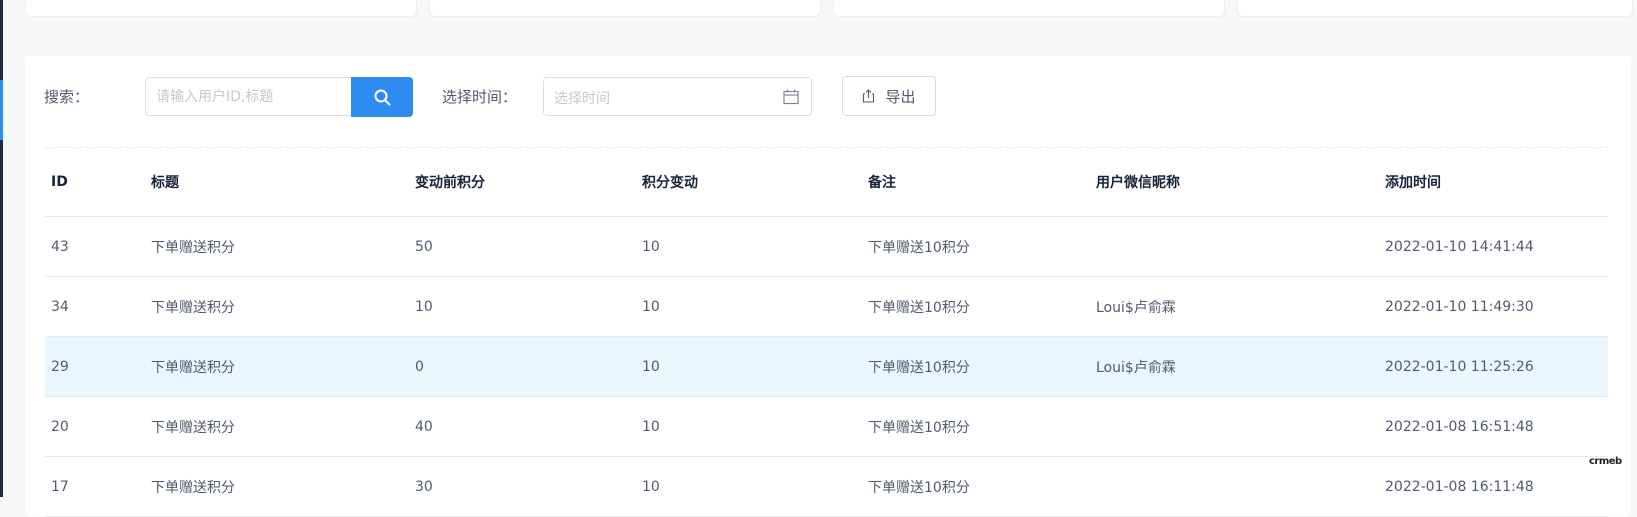 This screenshot has width=1637, height=517. Describe the element at coordinates (60, 366) in the screenshot. I see `cell-id: 29` at that location.